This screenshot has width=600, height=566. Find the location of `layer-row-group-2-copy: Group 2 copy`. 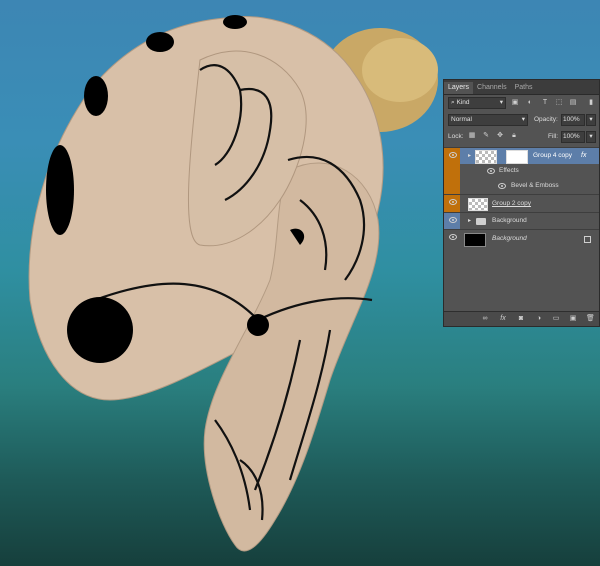

layer-row-group-2-copy: Group 2 copy is located at coordinates (521, 203).